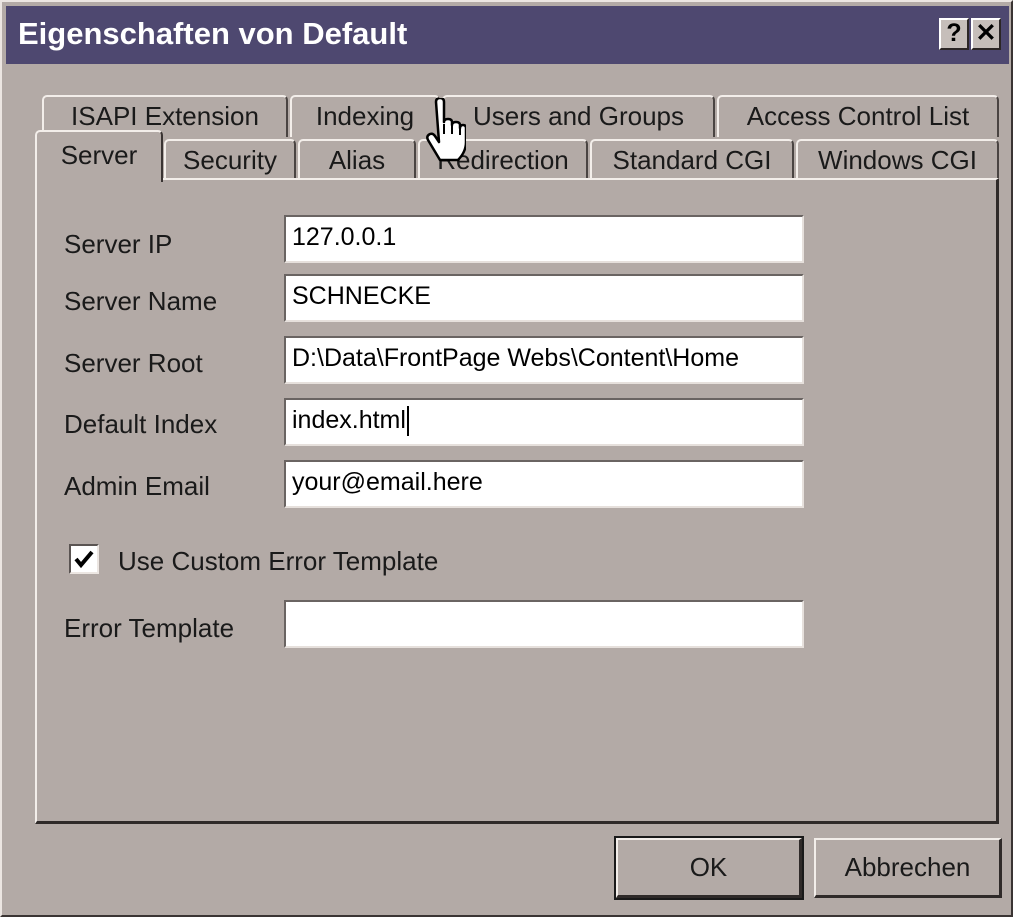 The height and width of the screenshot is (917, 1013). I want to click on admin-email-label: Admin Email, so click(137, 486).